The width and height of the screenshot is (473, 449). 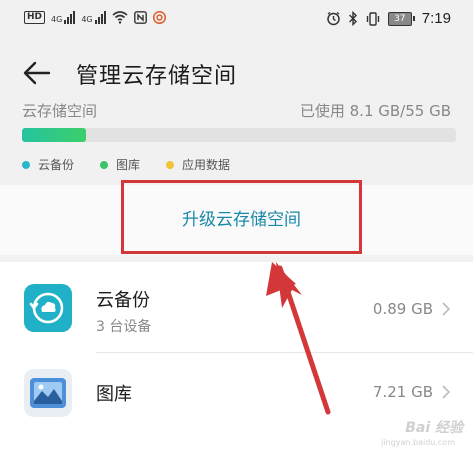 I want to click on hd-icon: HD, so click(x=35, y=17).